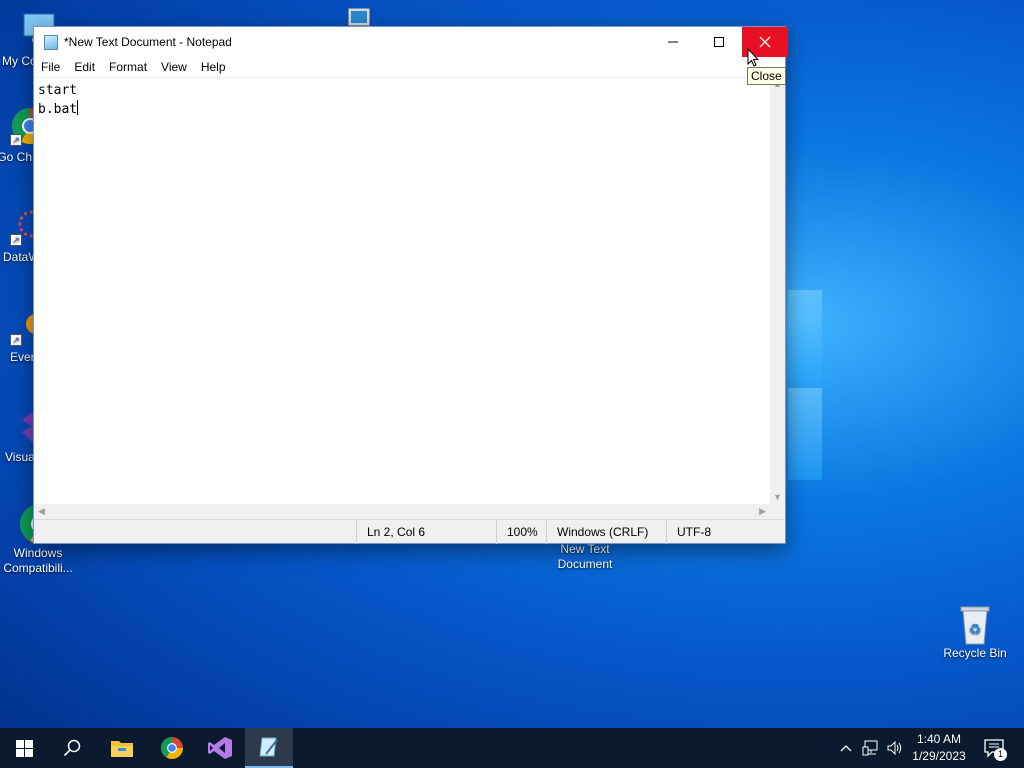  I want to click on taskbar-chrome, so click(172, 748).